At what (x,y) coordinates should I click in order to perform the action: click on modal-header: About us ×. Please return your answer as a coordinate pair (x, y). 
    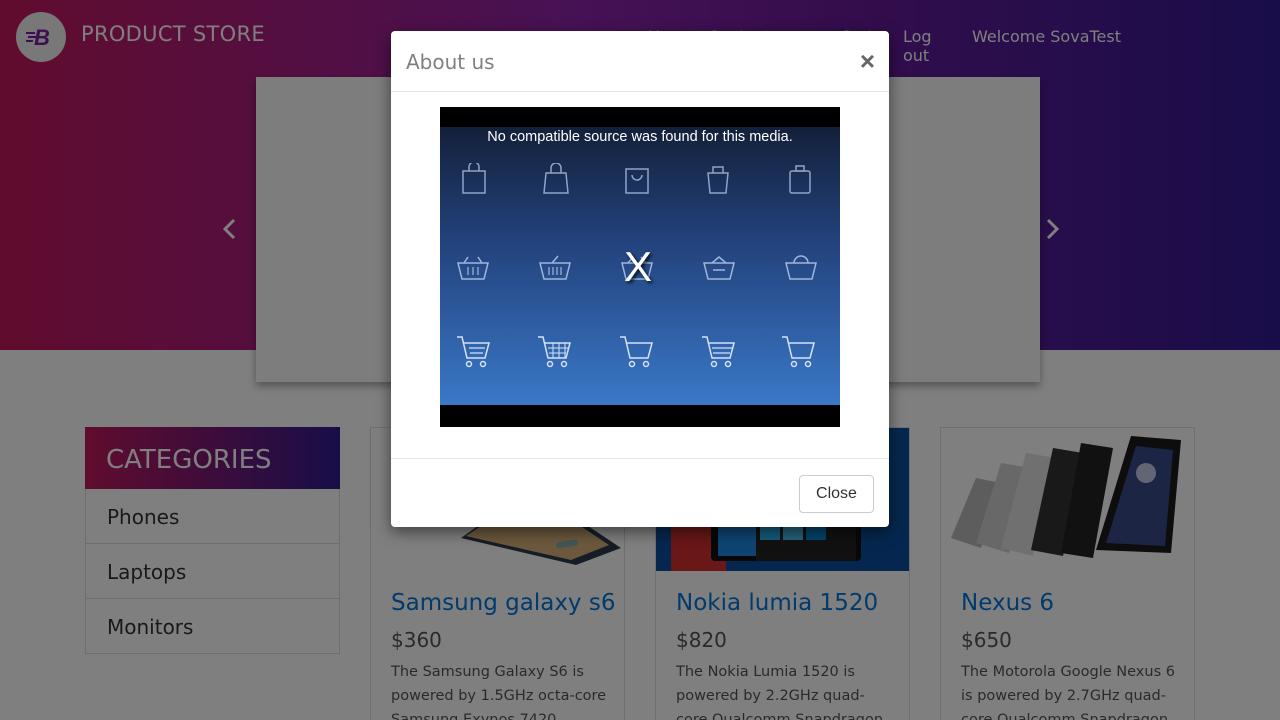
    Looking at the image, I should click on (640, 61).